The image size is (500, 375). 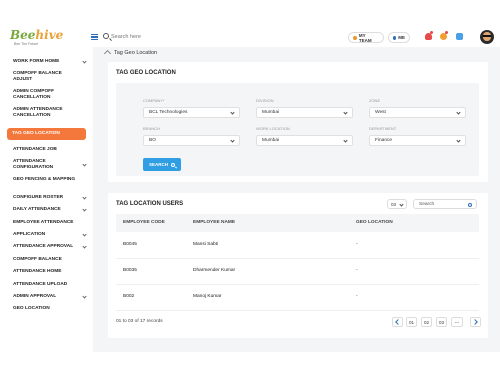 What do you see at coordinates (214, 222) in the screenshot?
I see `column-header-employee-name: EMPLOYEE NAME` at bounding box center [214, 222].